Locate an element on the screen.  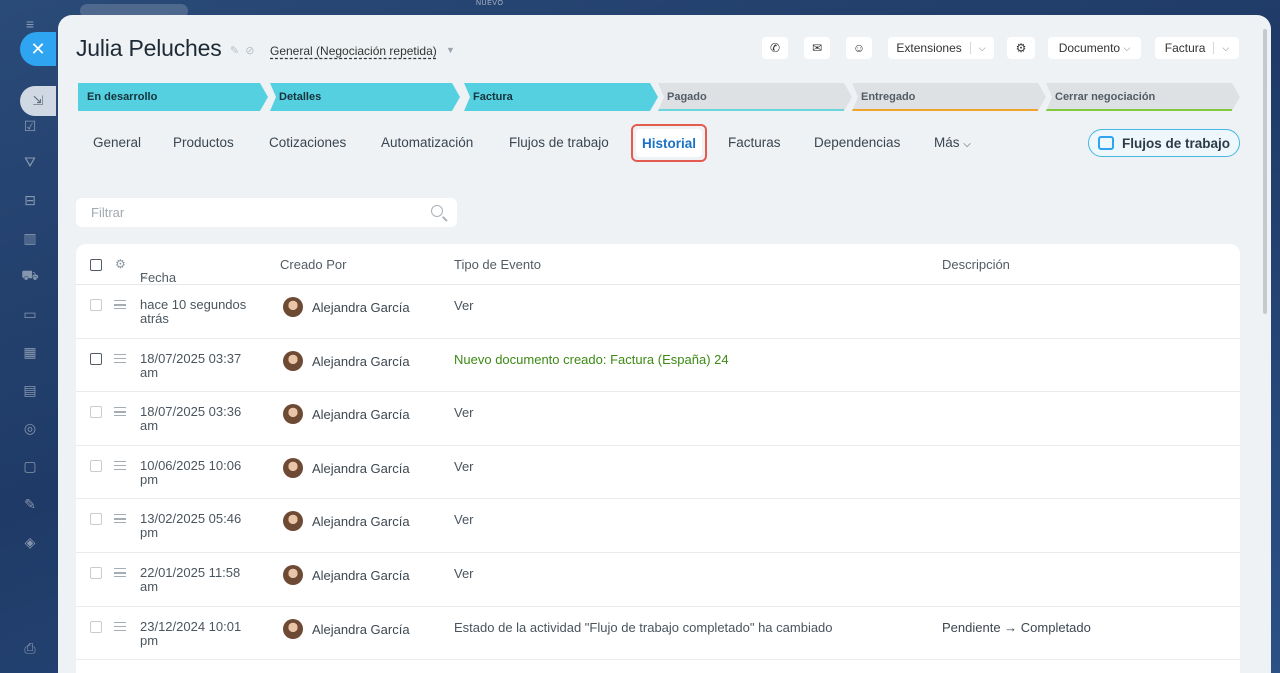
filter-box is located at coordinates (266, 212).